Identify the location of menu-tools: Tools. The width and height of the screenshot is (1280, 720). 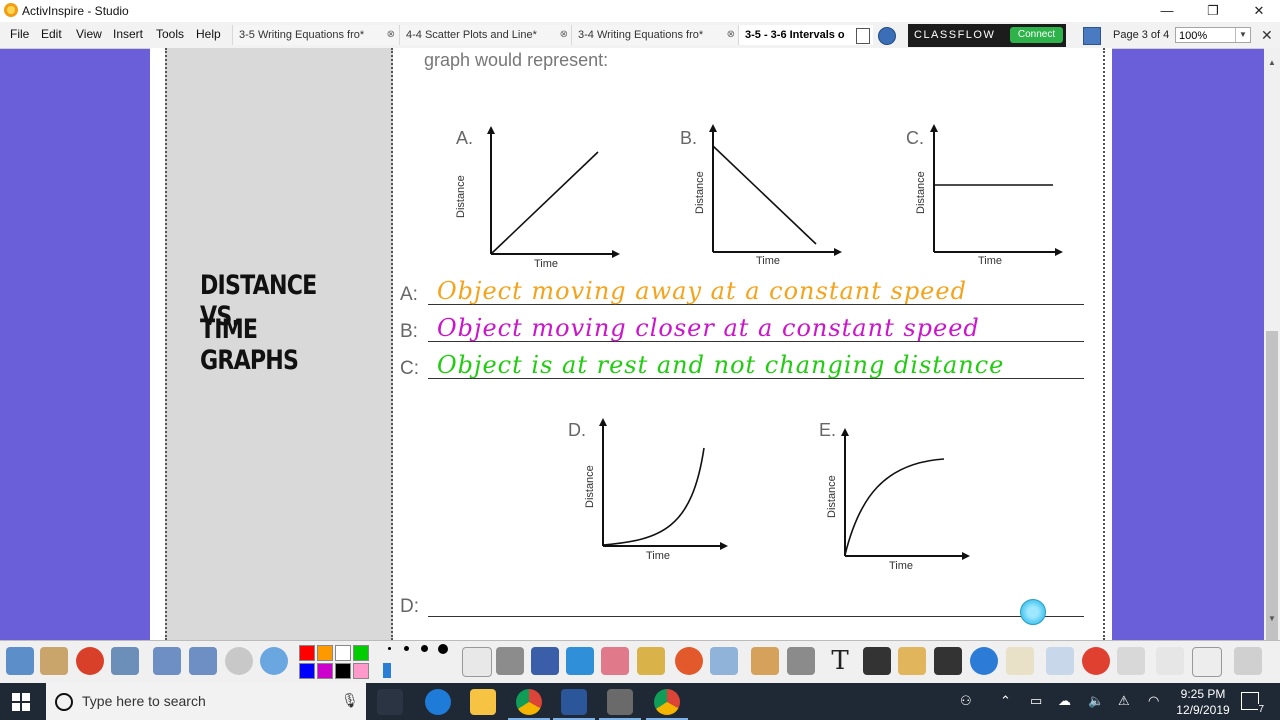
(170, 34).